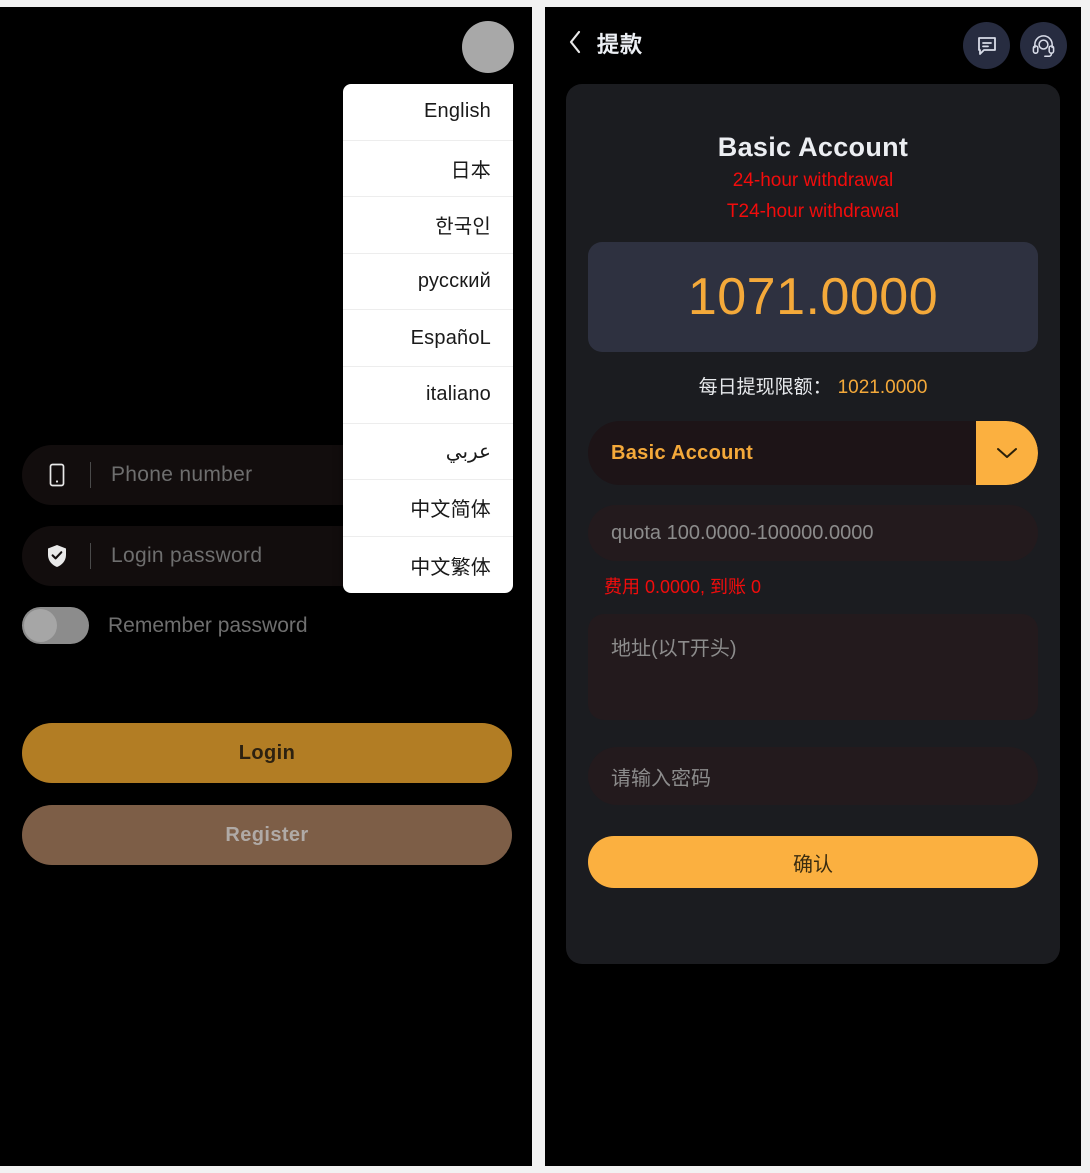  Describe the element at coordinates (813, 147) in the screenshot. I see `account-type-title: Basic Account` at that location.